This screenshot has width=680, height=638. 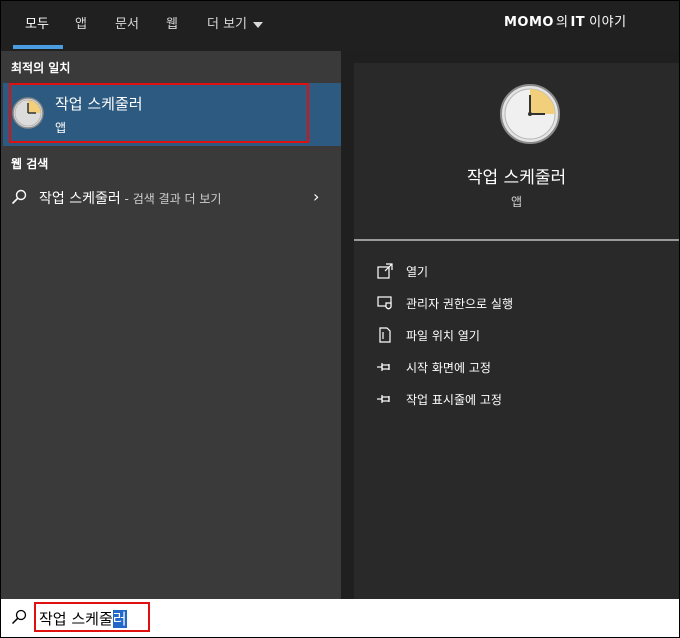 What do you see at coordinates (384, 303) in the screenshot?
I see `shield-icon` at bounding box center [384, 303].